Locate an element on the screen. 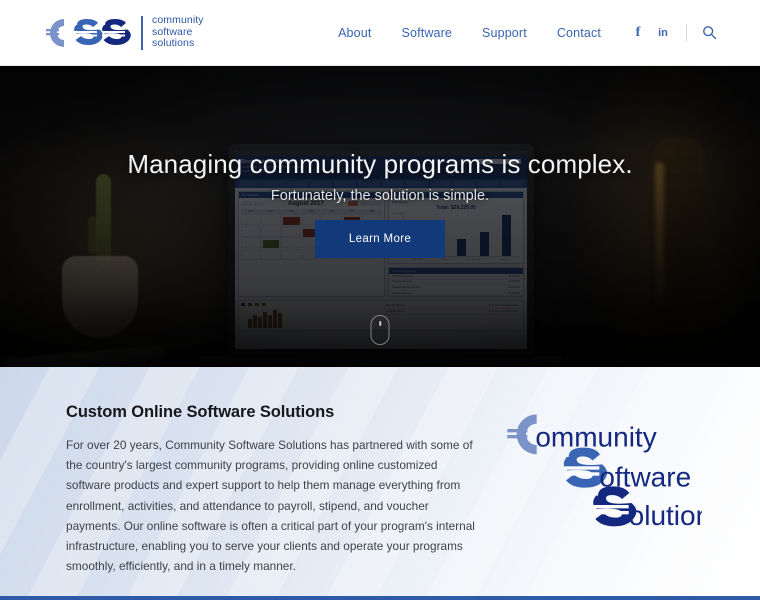 This screenshot has height=600, width=760. social-links: f in is located at coordinates (650, 33).